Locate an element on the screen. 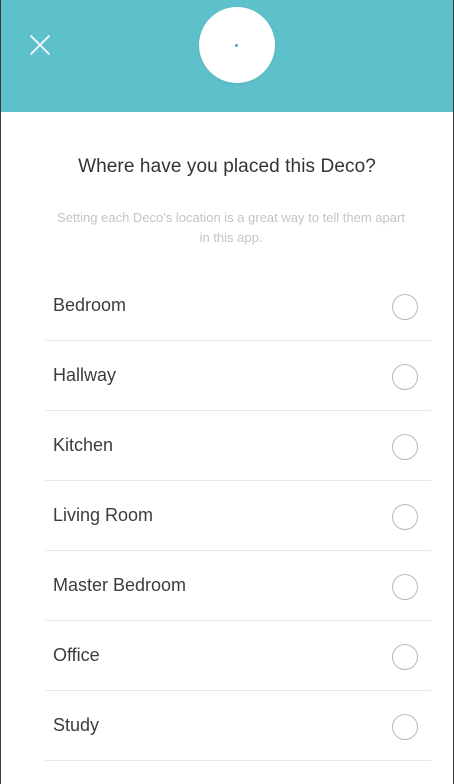  location-option: Hallway is located at coordinates (238, 376).